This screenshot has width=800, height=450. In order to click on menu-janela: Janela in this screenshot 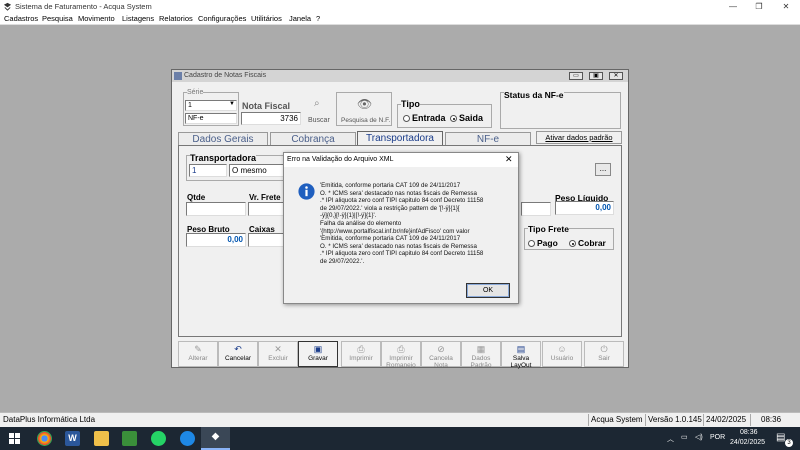, I will do `click(300, 18)`.